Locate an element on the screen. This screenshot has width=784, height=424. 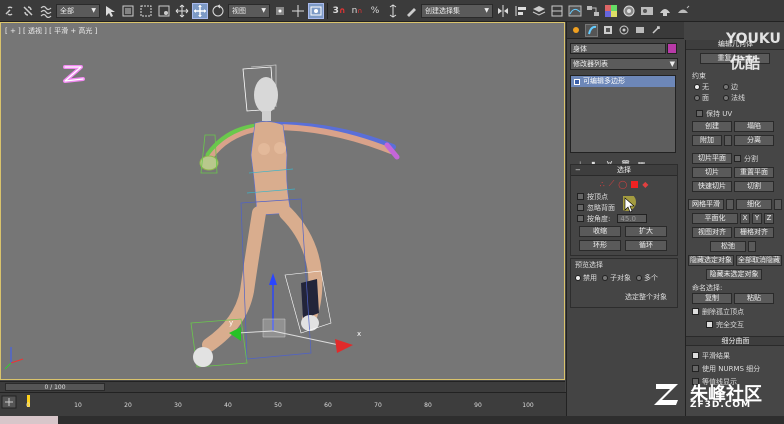
relax-settings-button is located at coordinates (752, 246).